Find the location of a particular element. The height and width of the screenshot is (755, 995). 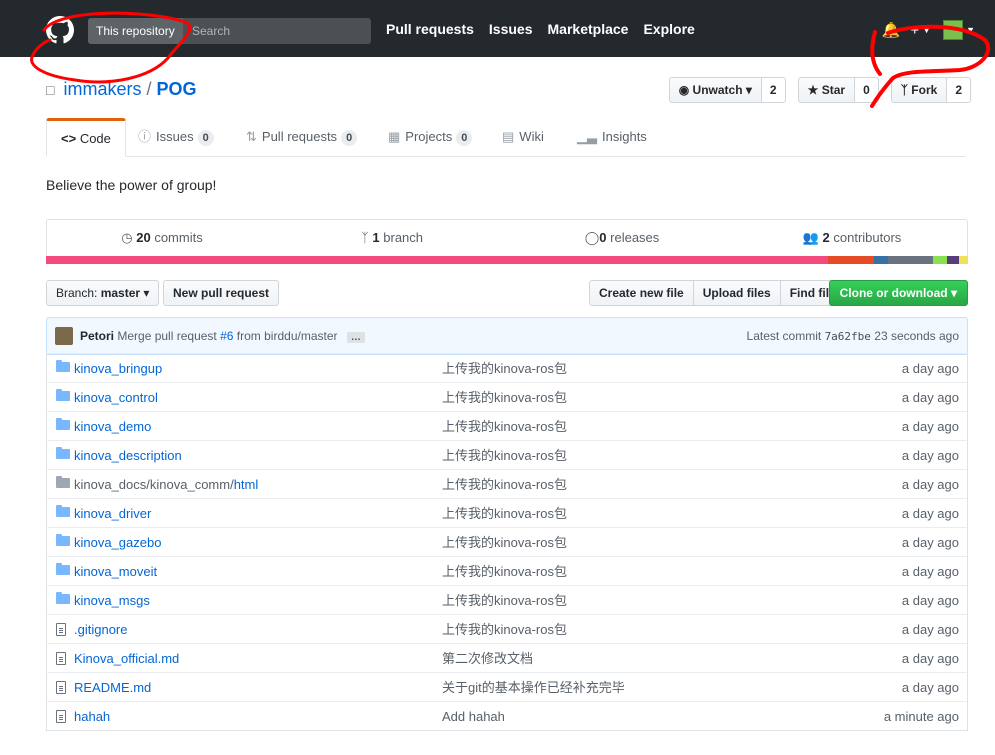

repo-name-link: POG is located at coordinates (177, 89).